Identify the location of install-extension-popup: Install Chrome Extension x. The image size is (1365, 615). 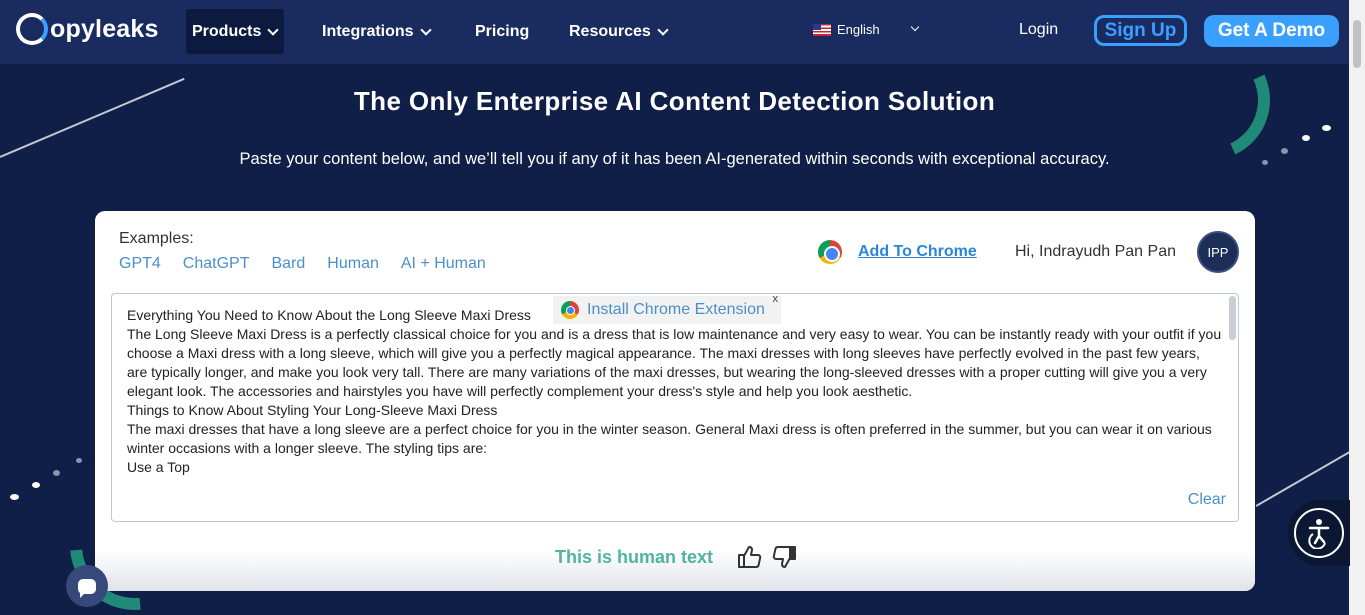
(667, 308).